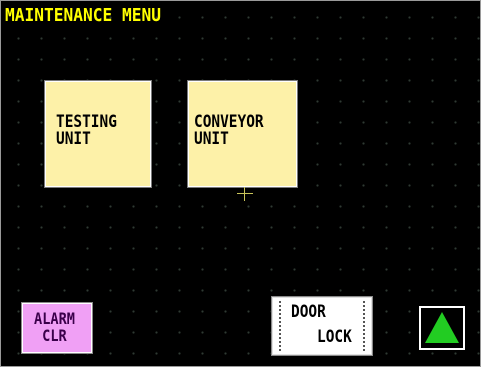 The width and height of the screenshot is (481, 367). Describe the element at coordinates (334, 337) in the screenshot. I see `door-lock-label-line2: LOCK` at that location.